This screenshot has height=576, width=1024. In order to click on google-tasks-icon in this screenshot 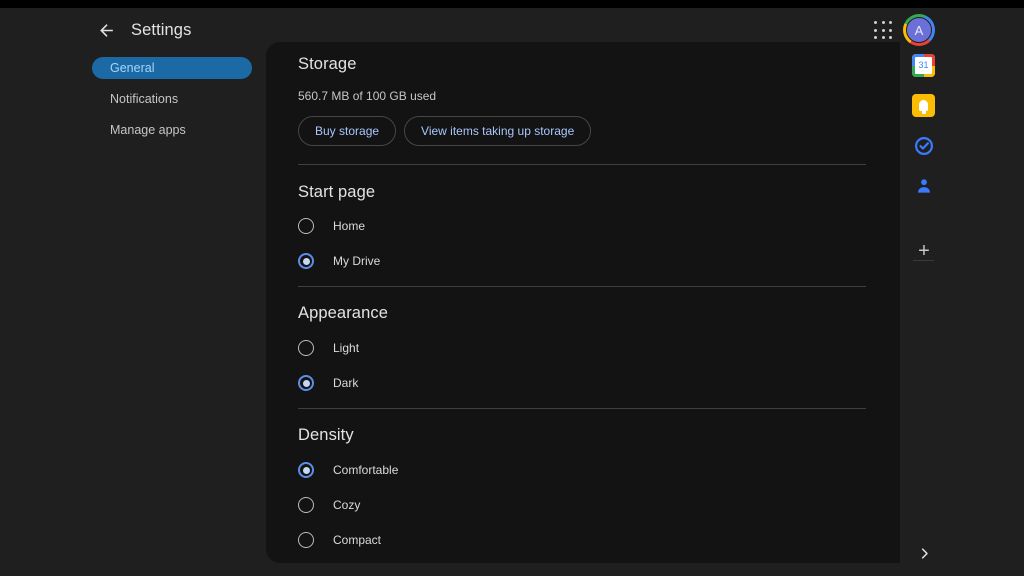, I will do `click(923, 145)`.